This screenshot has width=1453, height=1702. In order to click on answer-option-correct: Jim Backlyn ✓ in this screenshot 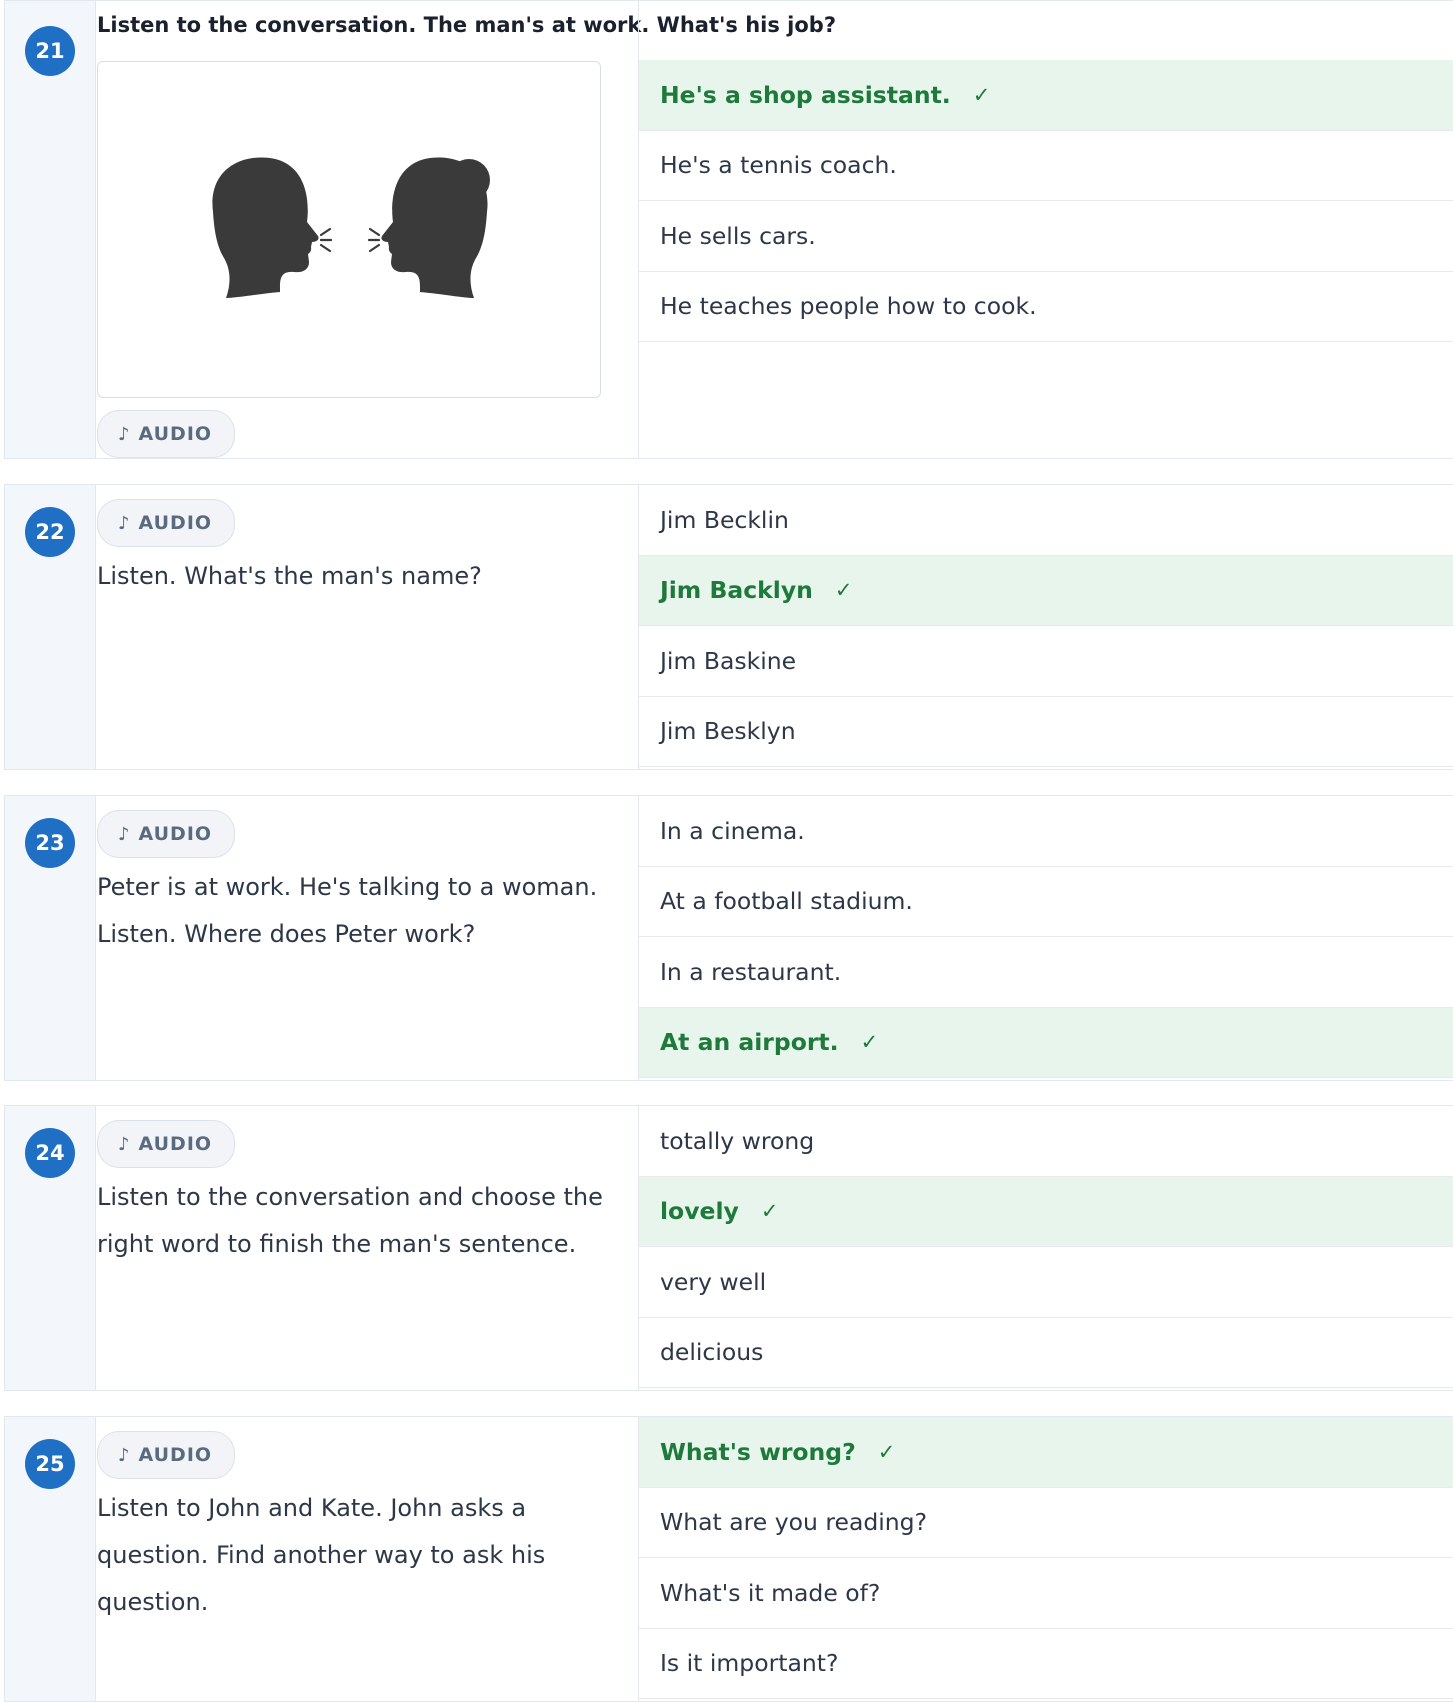, I will do `click(1046, 590)`.